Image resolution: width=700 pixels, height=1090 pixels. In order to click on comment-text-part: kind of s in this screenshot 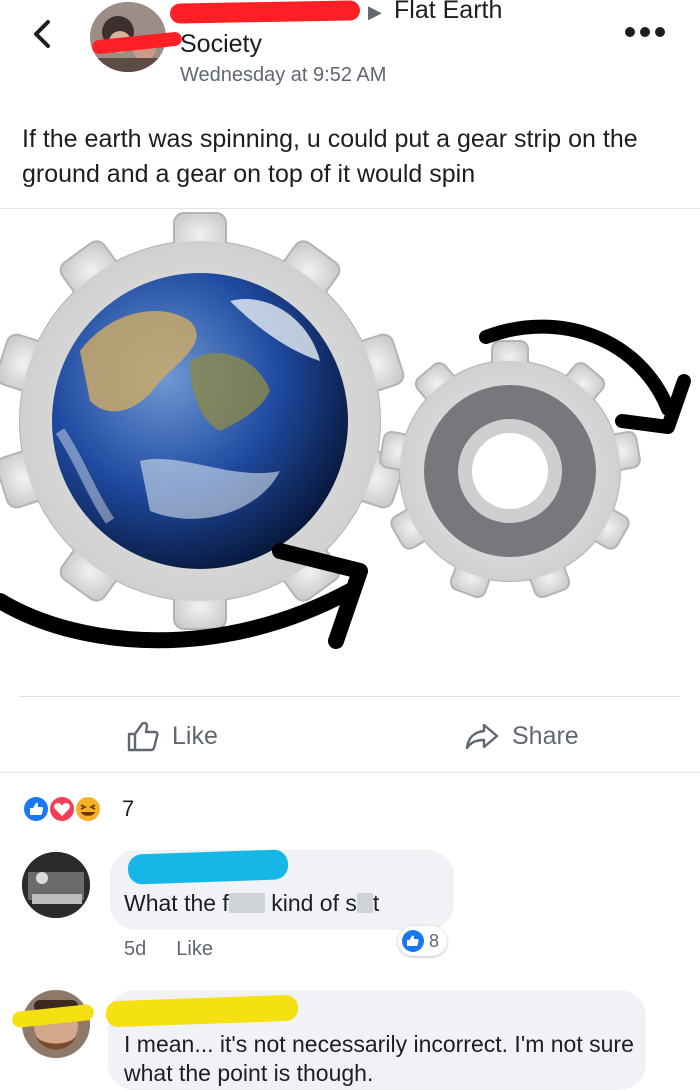, I will do `click(310, 903)`.